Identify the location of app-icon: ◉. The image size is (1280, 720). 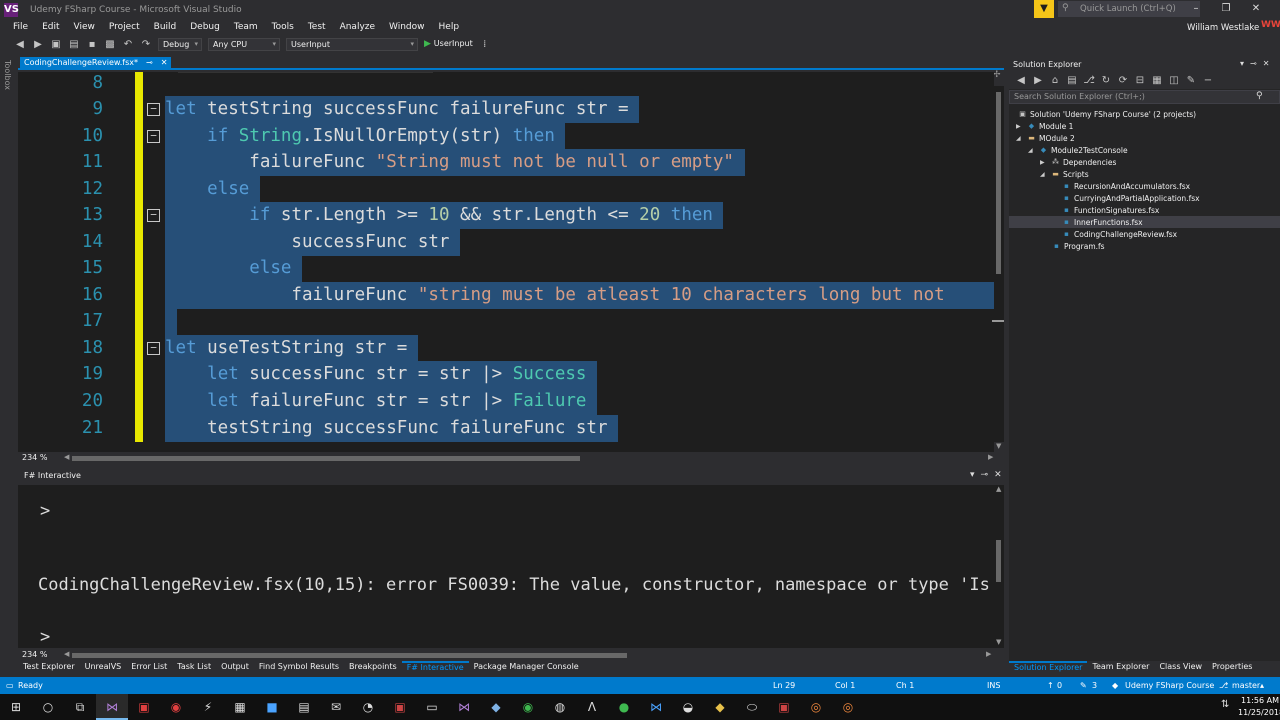
(176, 707).